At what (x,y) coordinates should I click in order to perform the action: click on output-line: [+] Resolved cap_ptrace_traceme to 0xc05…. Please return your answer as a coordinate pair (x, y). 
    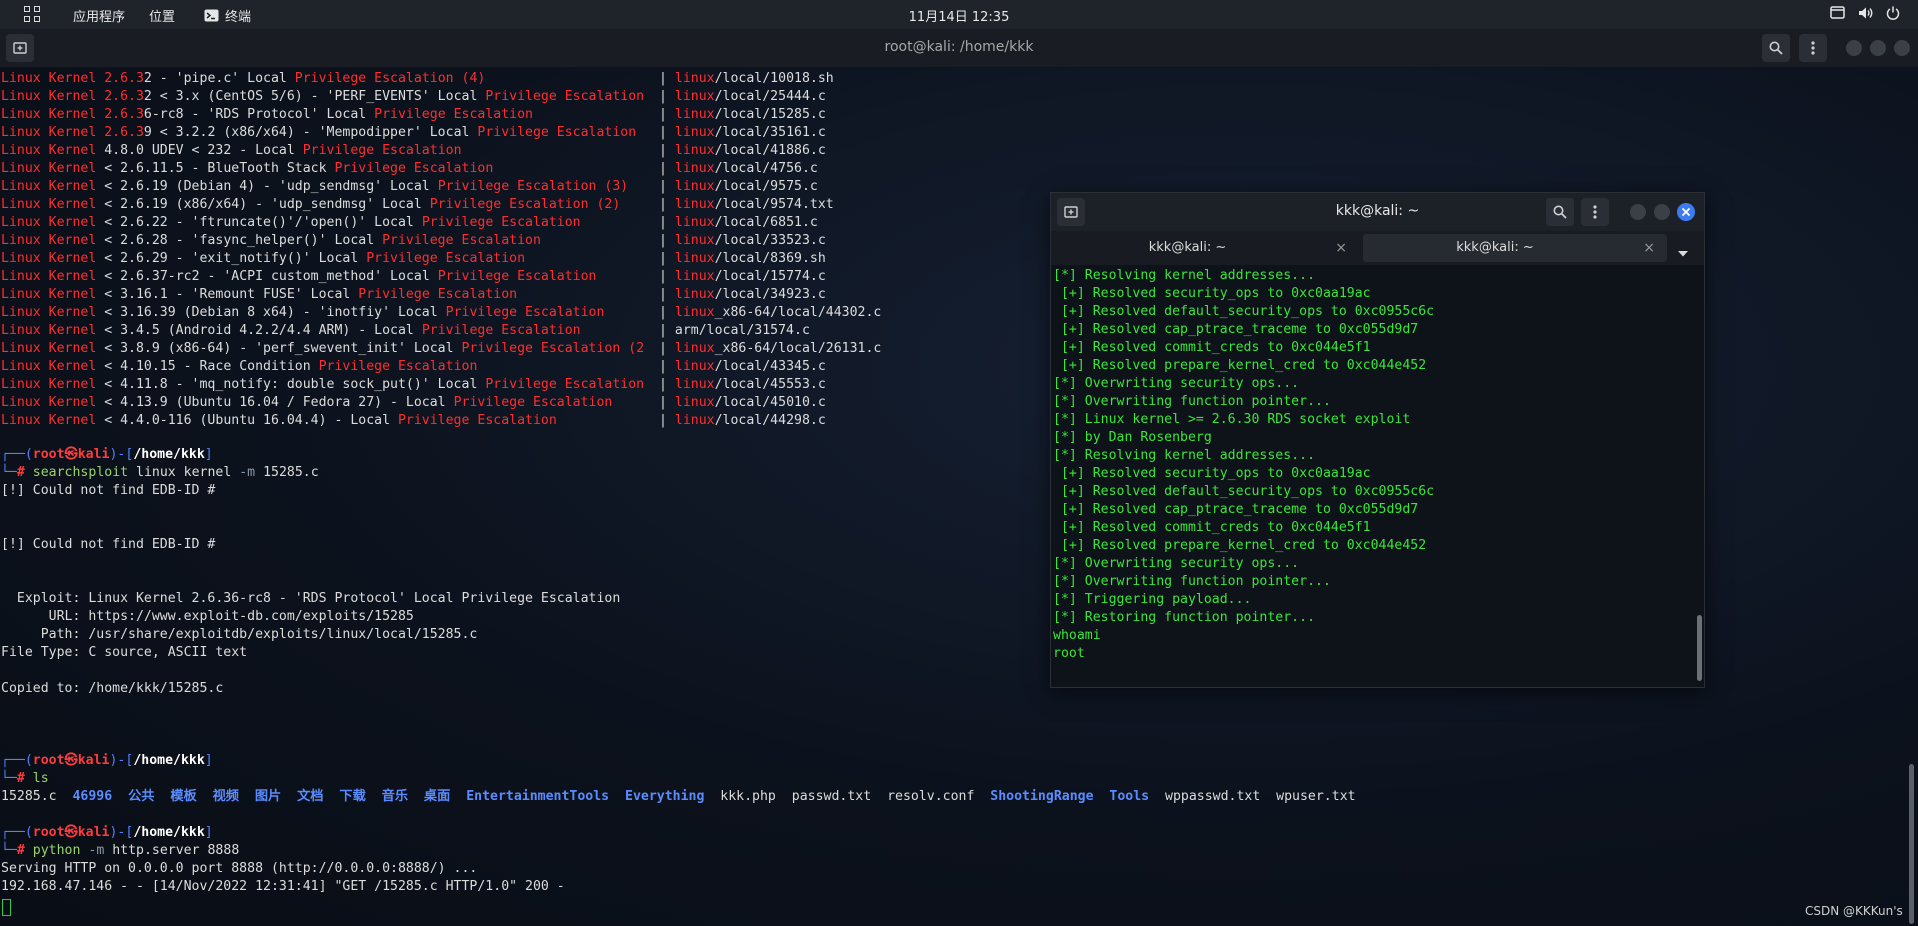
    Looking at the image, I should click on (1236, 329).